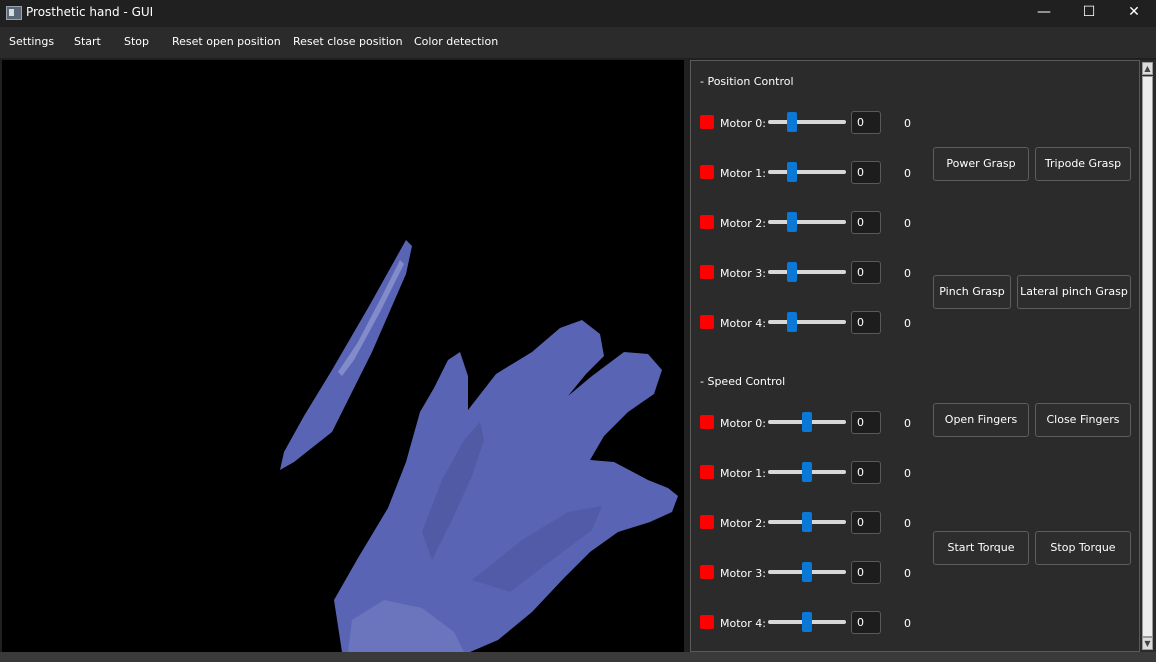 The width and height of the screenshot is (1156, 662). I want to click on speed-control-title: - Speed Control, so click(743, 381).